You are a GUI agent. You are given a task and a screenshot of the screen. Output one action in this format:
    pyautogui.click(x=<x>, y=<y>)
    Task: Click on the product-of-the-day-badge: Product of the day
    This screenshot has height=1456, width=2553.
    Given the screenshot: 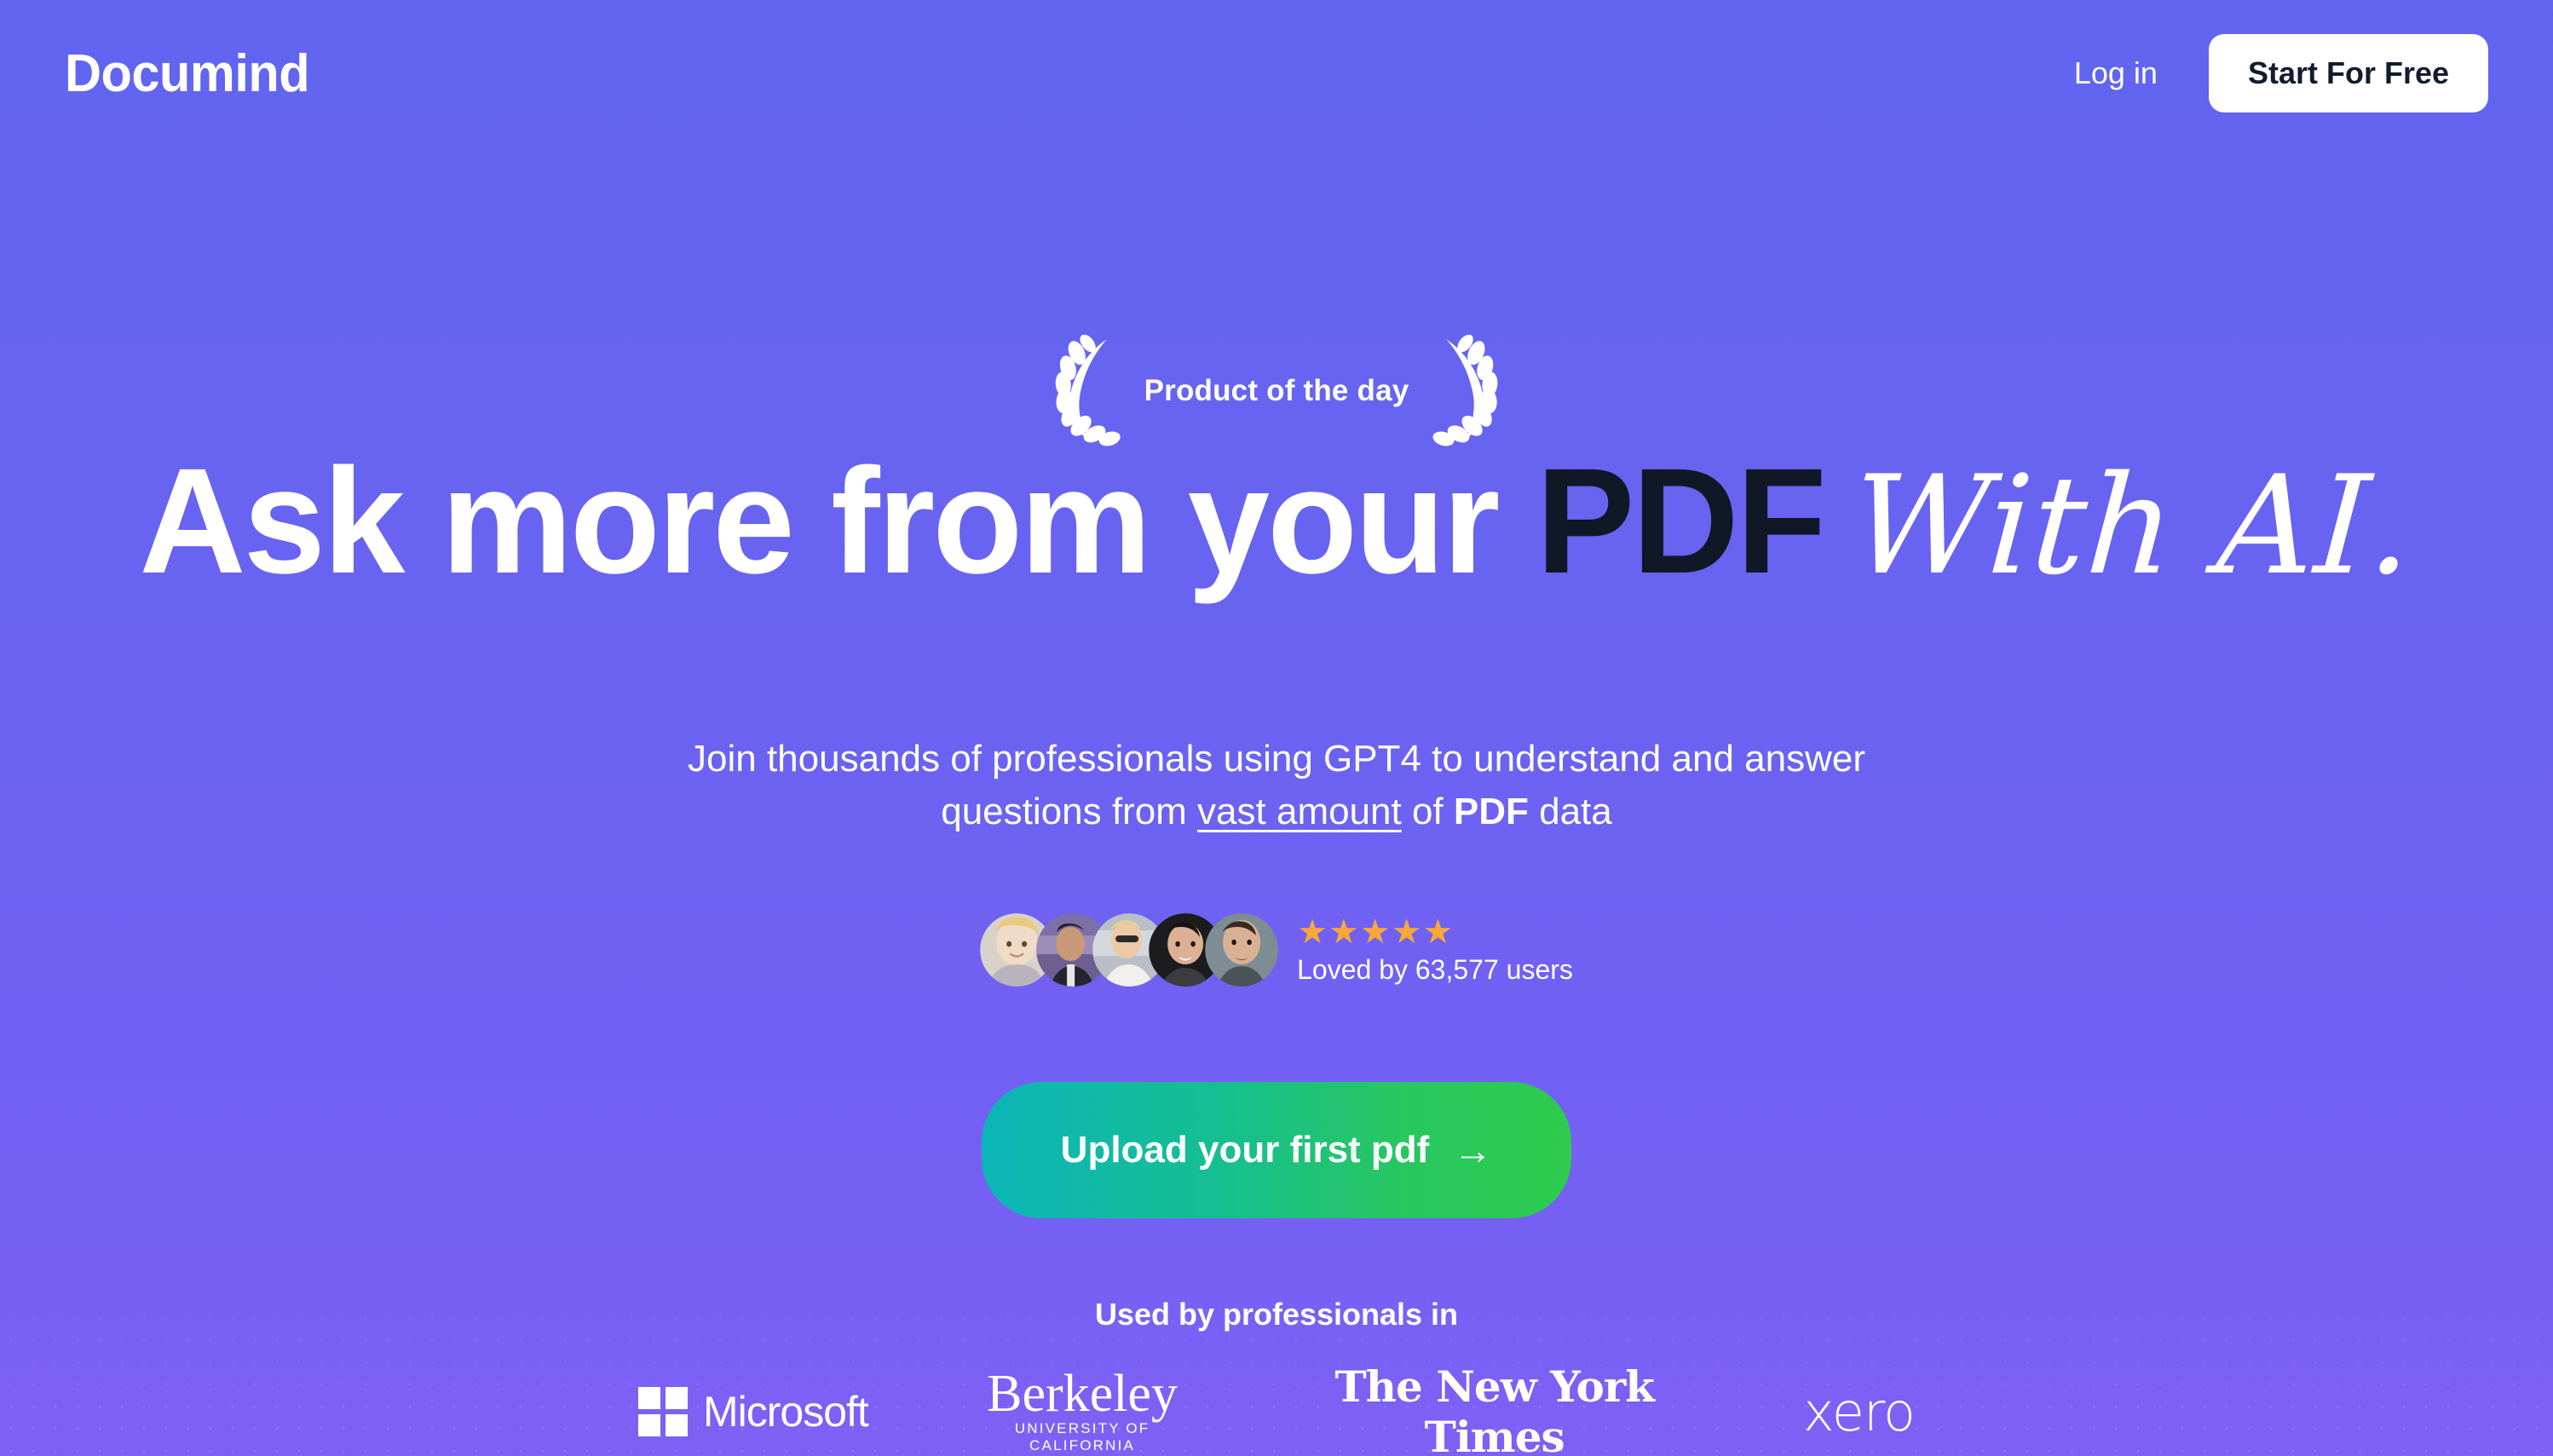 What is the action you would take?
    pyautogui.click(x=1277, y=391)
    